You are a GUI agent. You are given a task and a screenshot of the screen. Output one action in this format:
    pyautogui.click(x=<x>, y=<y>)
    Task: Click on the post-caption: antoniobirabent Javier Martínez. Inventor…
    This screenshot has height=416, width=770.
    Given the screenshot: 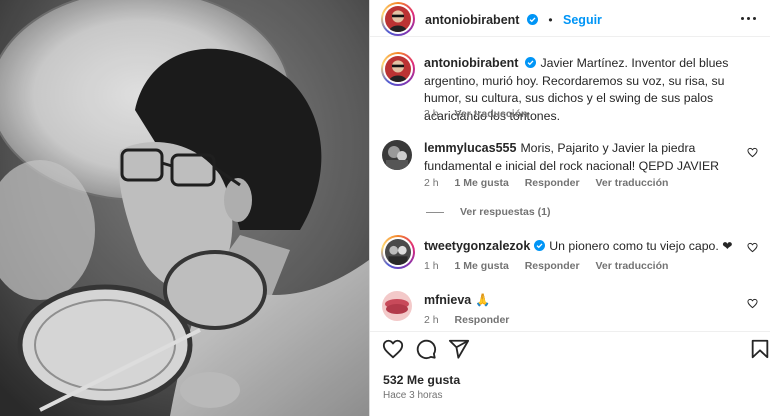 What is the action you would take?
    pyautogui.click(x=571, y=88)
    